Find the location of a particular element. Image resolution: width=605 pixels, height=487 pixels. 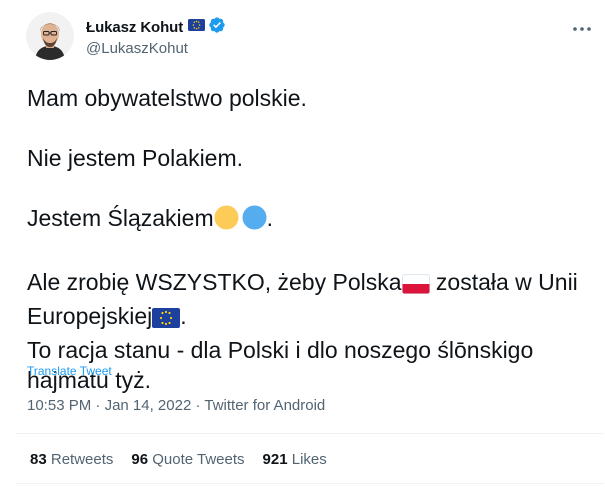

retweets-stat: 83 Retweets is located at coordinates (71, 459).